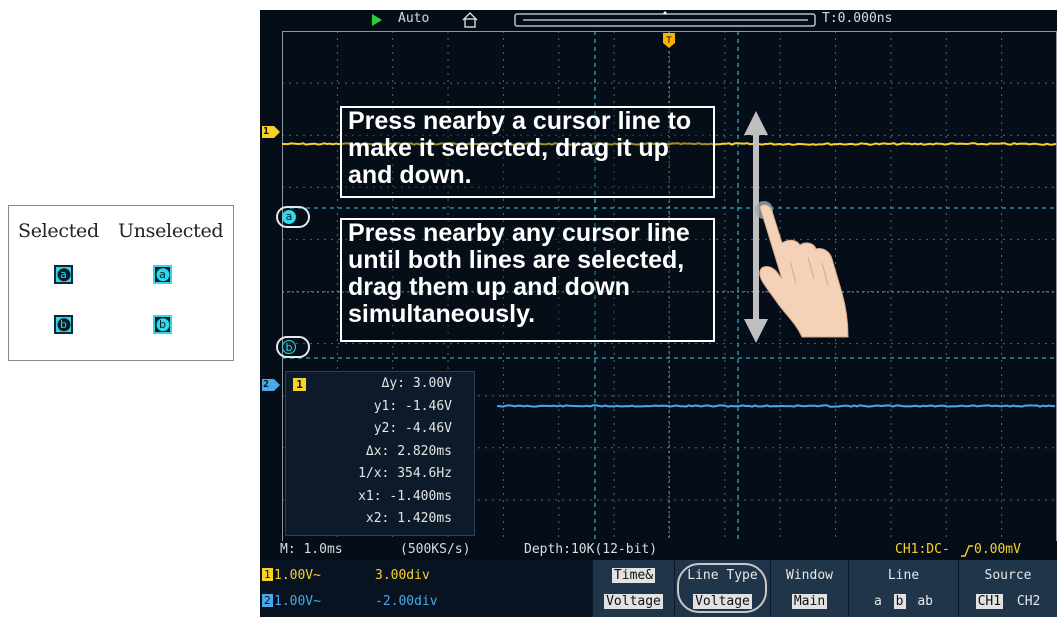 Image resolution: width=1057 pixels, height=617 pixels. I want to click on cursor-a-handle: a, so click(293, 217).